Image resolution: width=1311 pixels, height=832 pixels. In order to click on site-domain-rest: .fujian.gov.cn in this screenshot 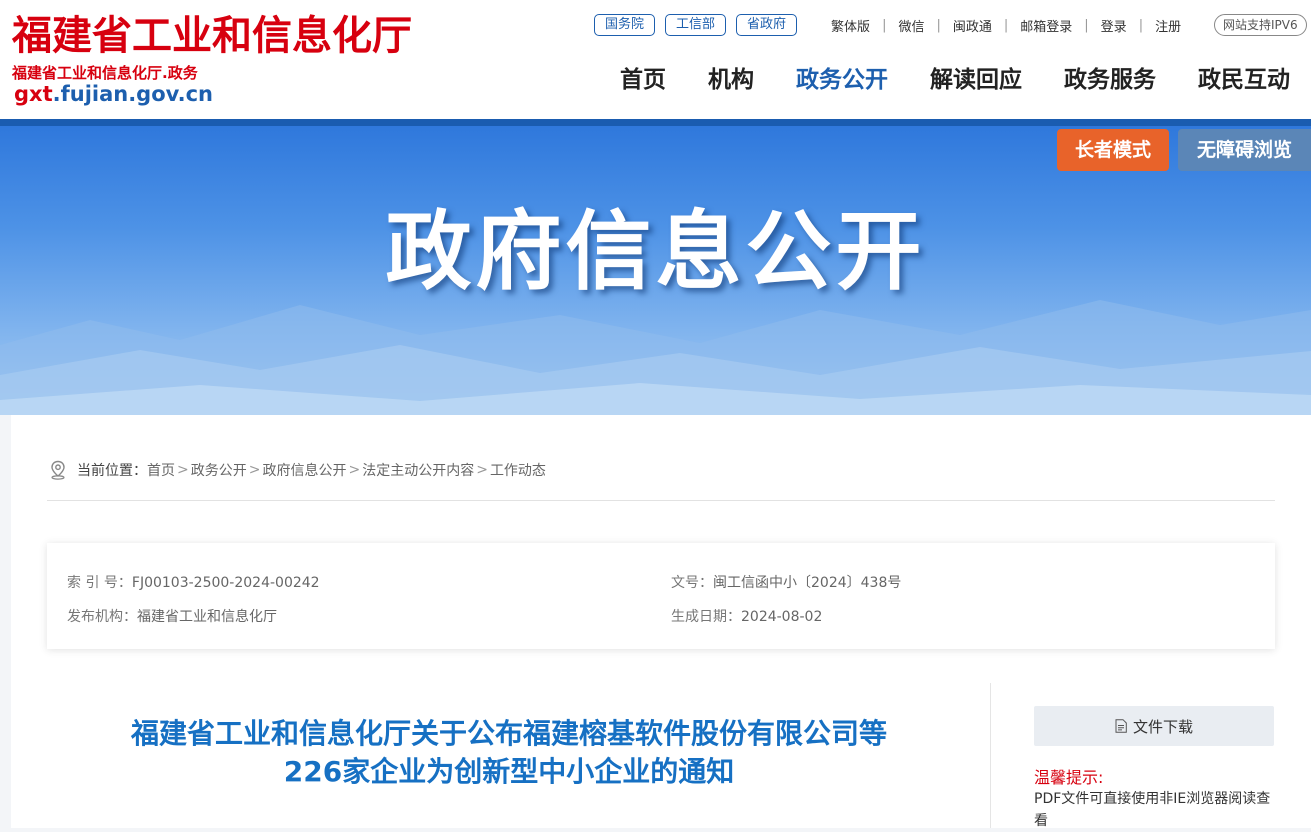, I will do `click(132, 94)`.